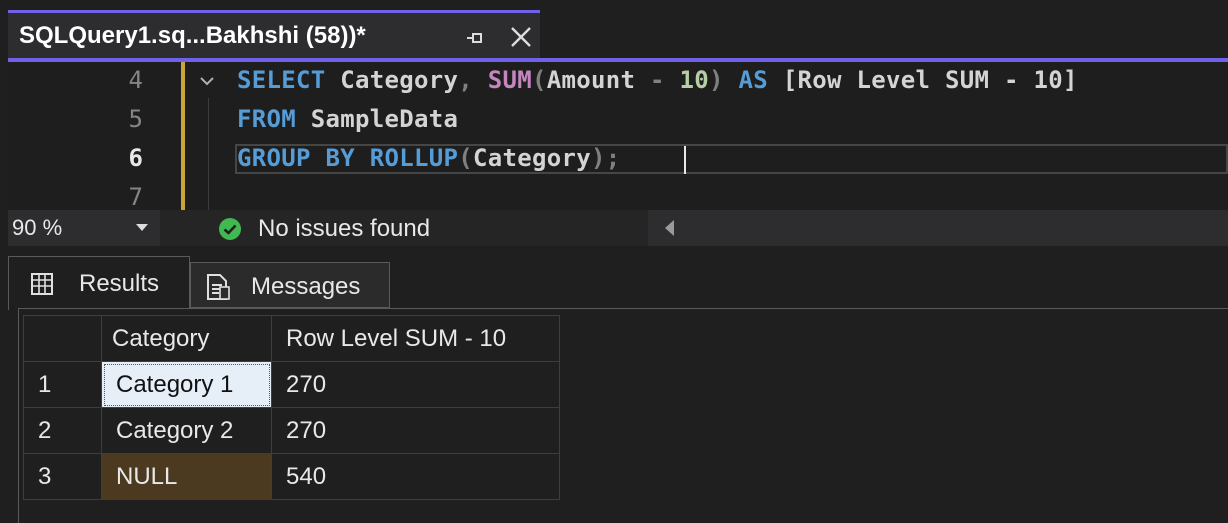 The image size is (1228, 523). I want to click on code-token: GROUP BY ROLLUP, so click(348, 158).